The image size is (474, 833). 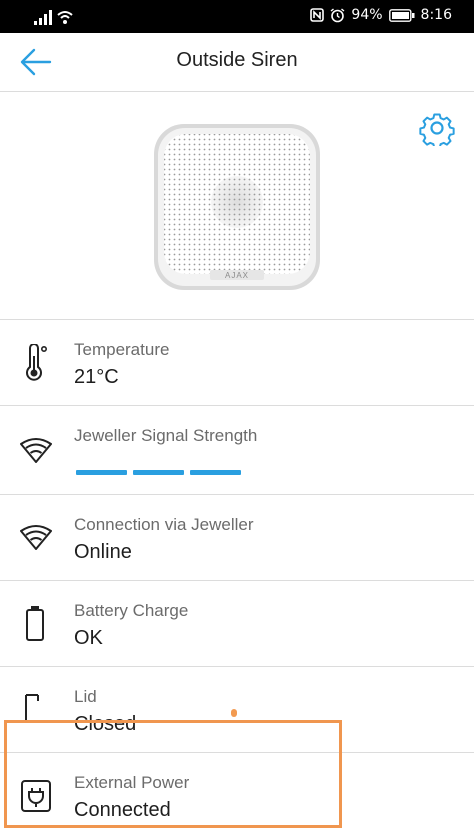 I want to click on alarm-icon, so click(x=337, y=14).